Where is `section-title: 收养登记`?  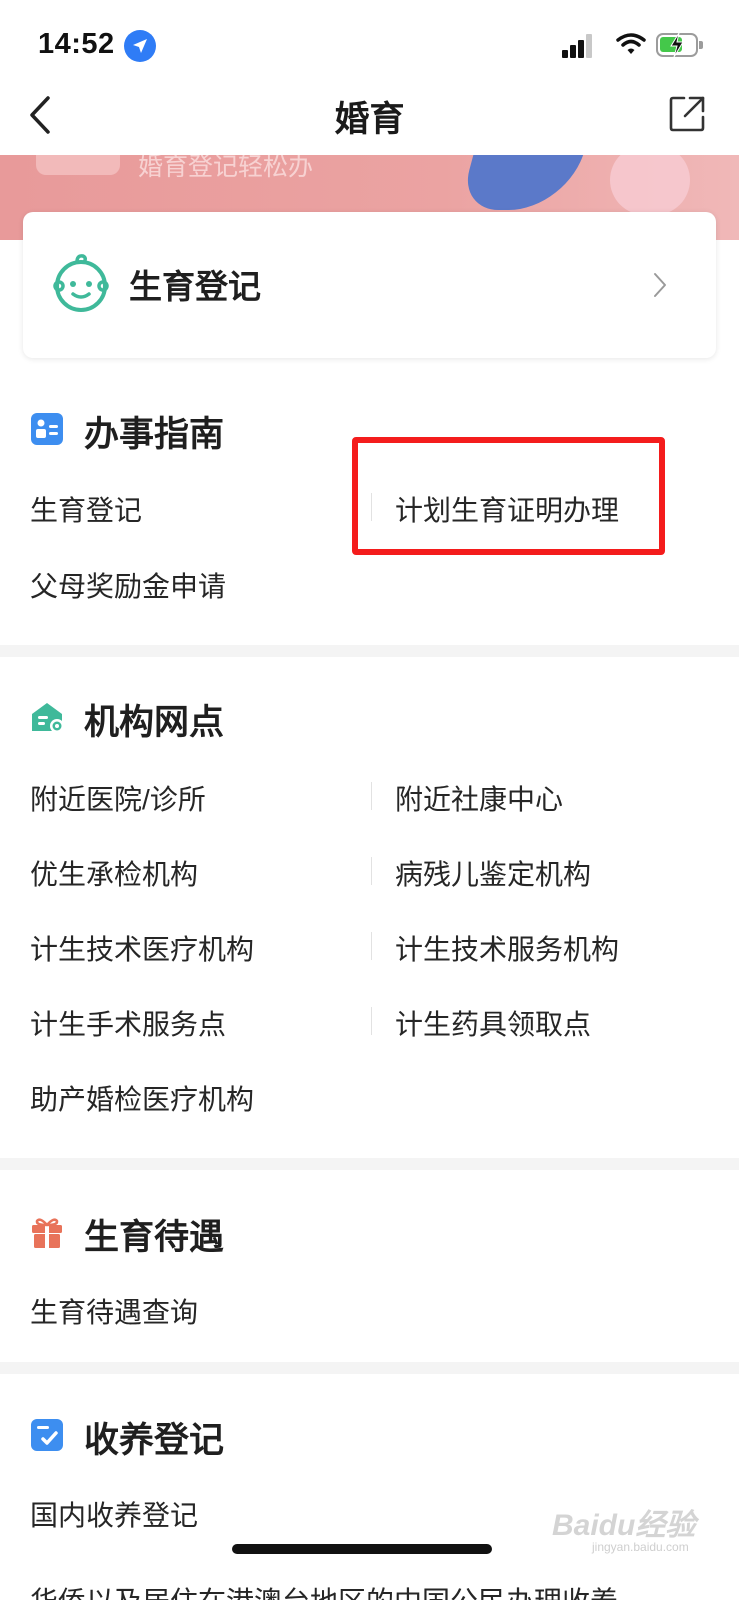
section-title: 收养登记 is located at coordinates (154, 1440).